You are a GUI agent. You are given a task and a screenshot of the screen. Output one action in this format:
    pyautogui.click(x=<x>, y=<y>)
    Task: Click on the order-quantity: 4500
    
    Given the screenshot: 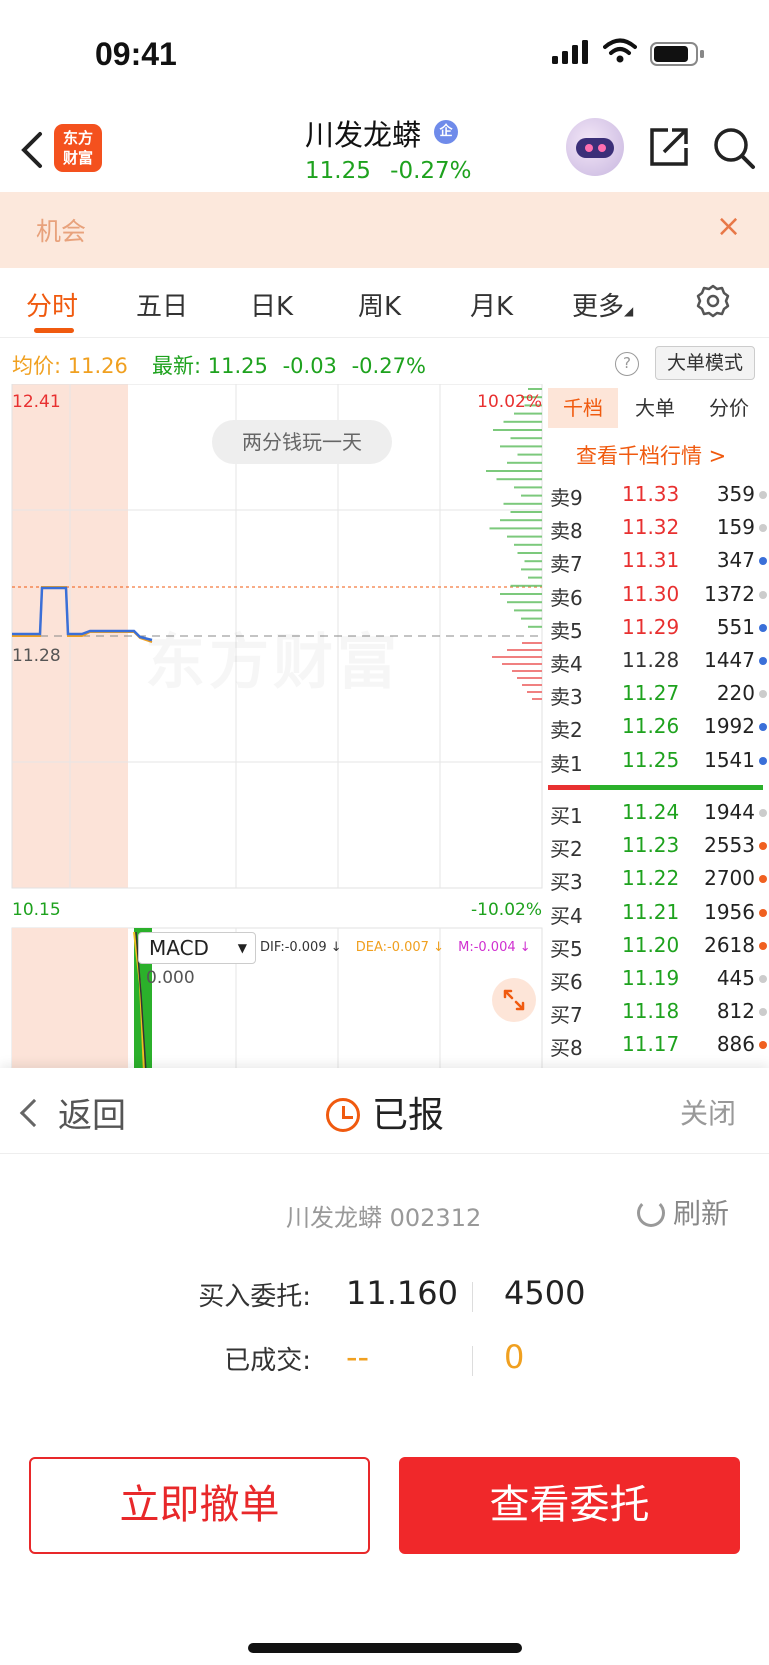 What is the action you would take?
    pyautogui.click(x=545, y=1293)
    